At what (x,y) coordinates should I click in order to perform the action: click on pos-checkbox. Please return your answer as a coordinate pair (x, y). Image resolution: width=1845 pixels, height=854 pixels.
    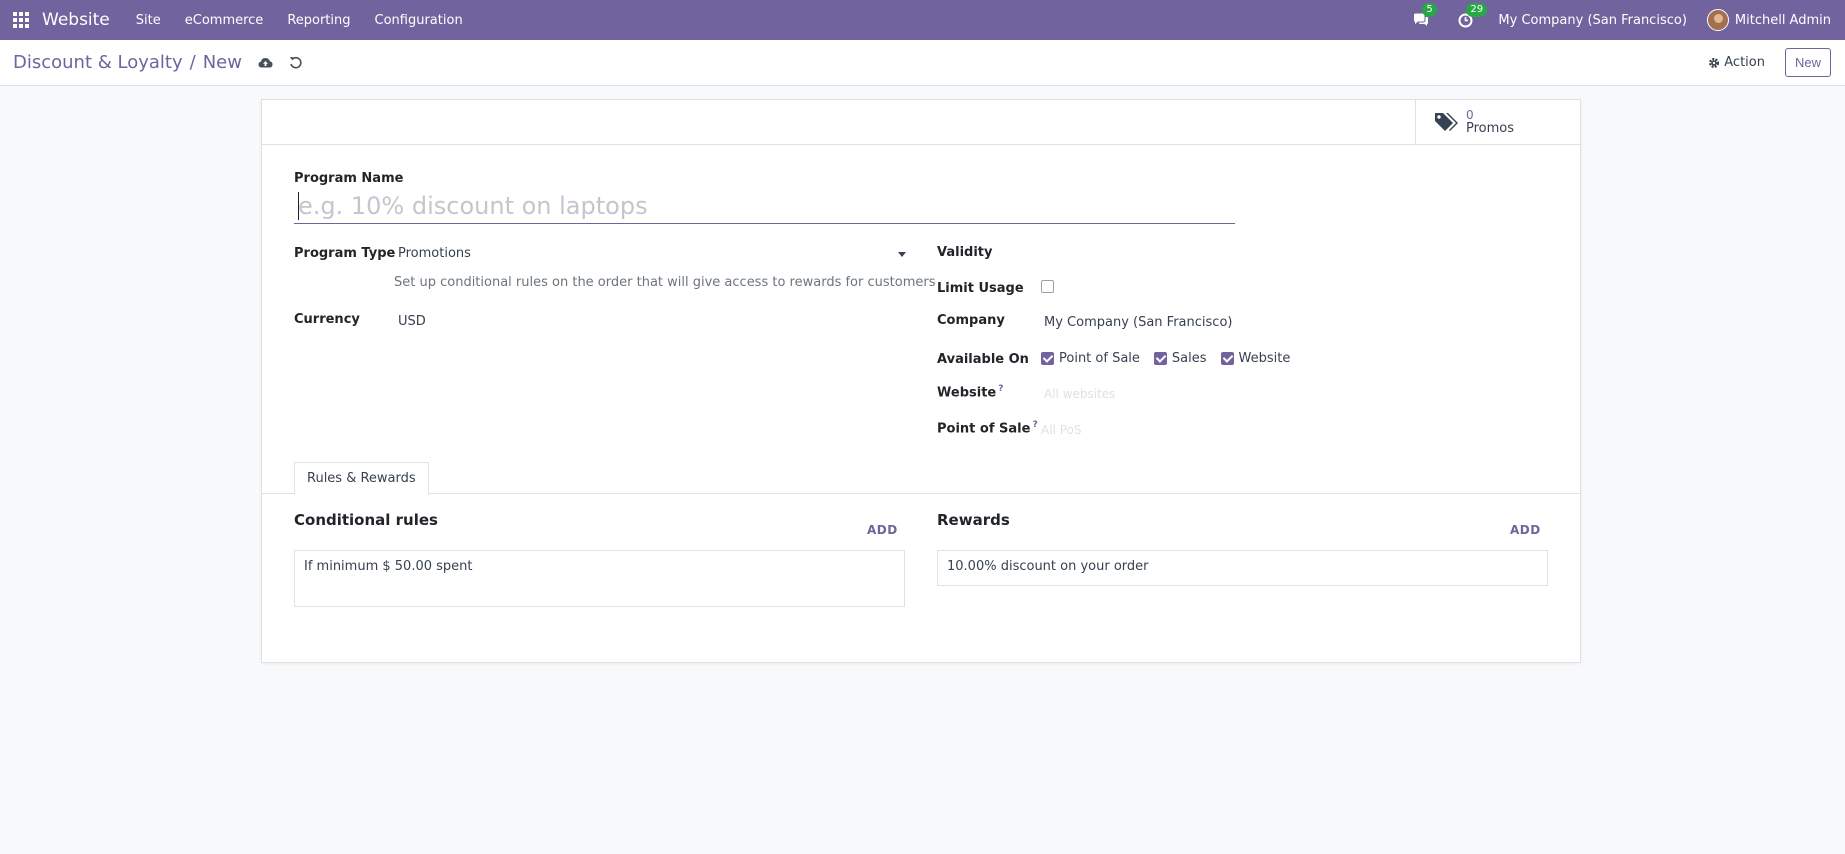
    Looking at the image, I should click on (1047, 358).